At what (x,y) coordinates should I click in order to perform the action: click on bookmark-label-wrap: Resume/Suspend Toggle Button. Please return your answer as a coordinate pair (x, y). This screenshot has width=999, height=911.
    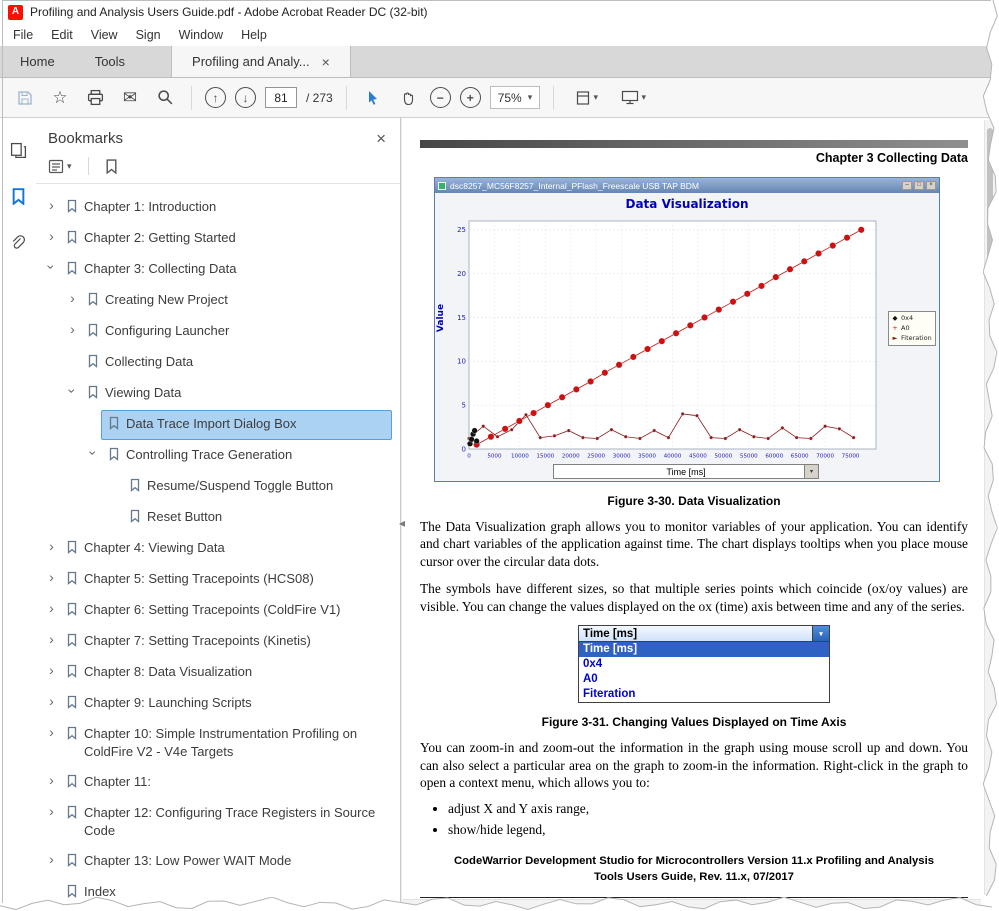
    Looking at the image, I should click on (231, 487).